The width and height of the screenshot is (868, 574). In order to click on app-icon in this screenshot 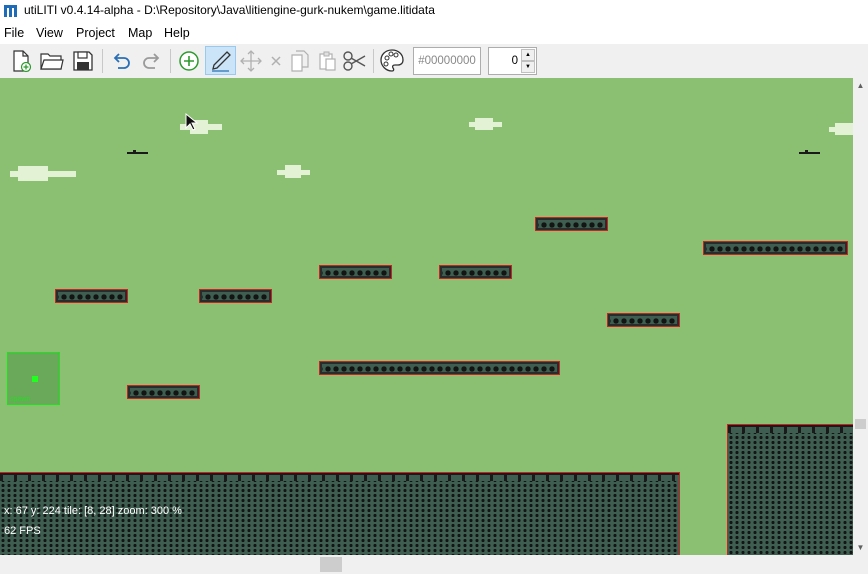, I will do `click(10, 11)`.